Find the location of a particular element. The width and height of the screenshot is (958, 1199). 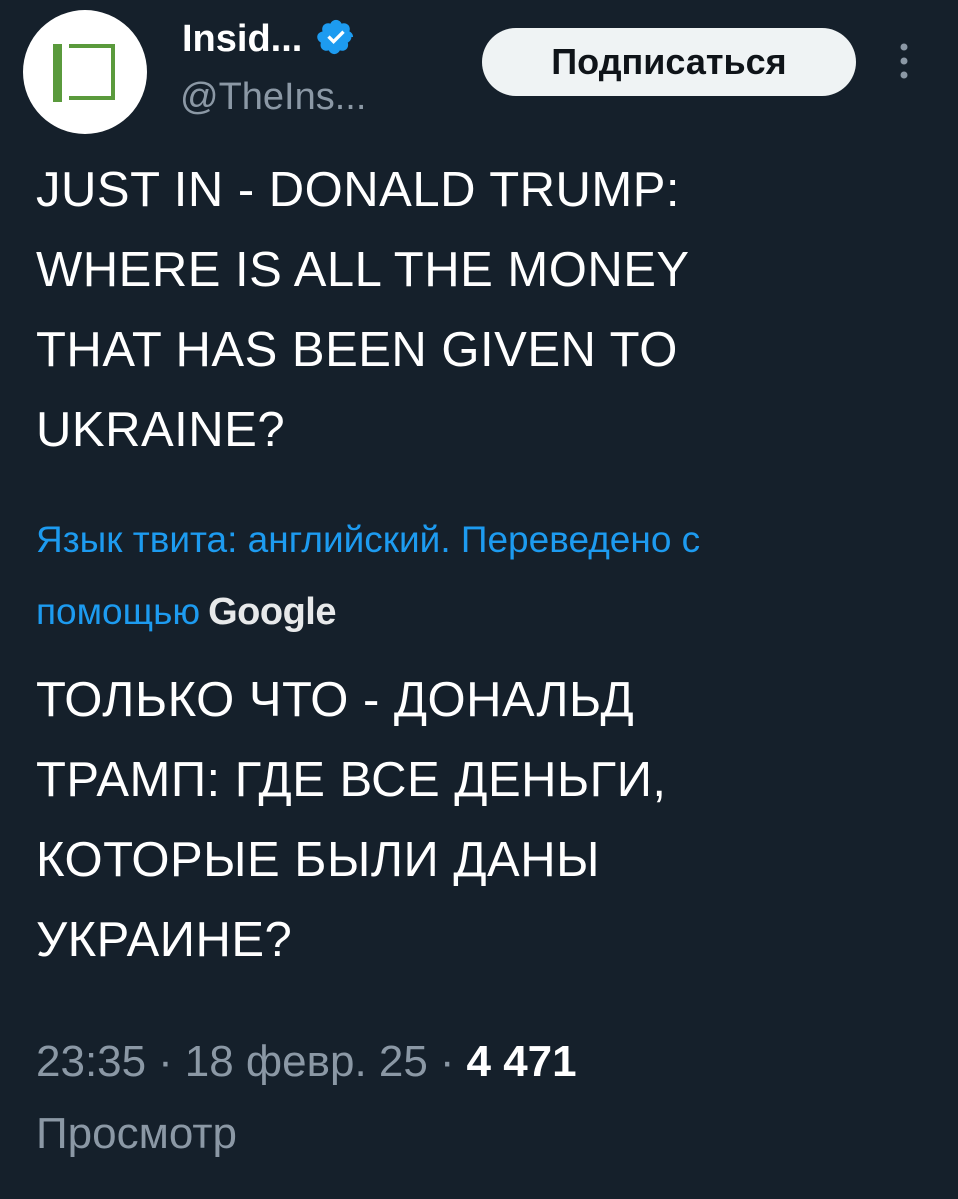

translation-note-line: Язык твита: английский. Переведено с is located at coordinates (368, 539).